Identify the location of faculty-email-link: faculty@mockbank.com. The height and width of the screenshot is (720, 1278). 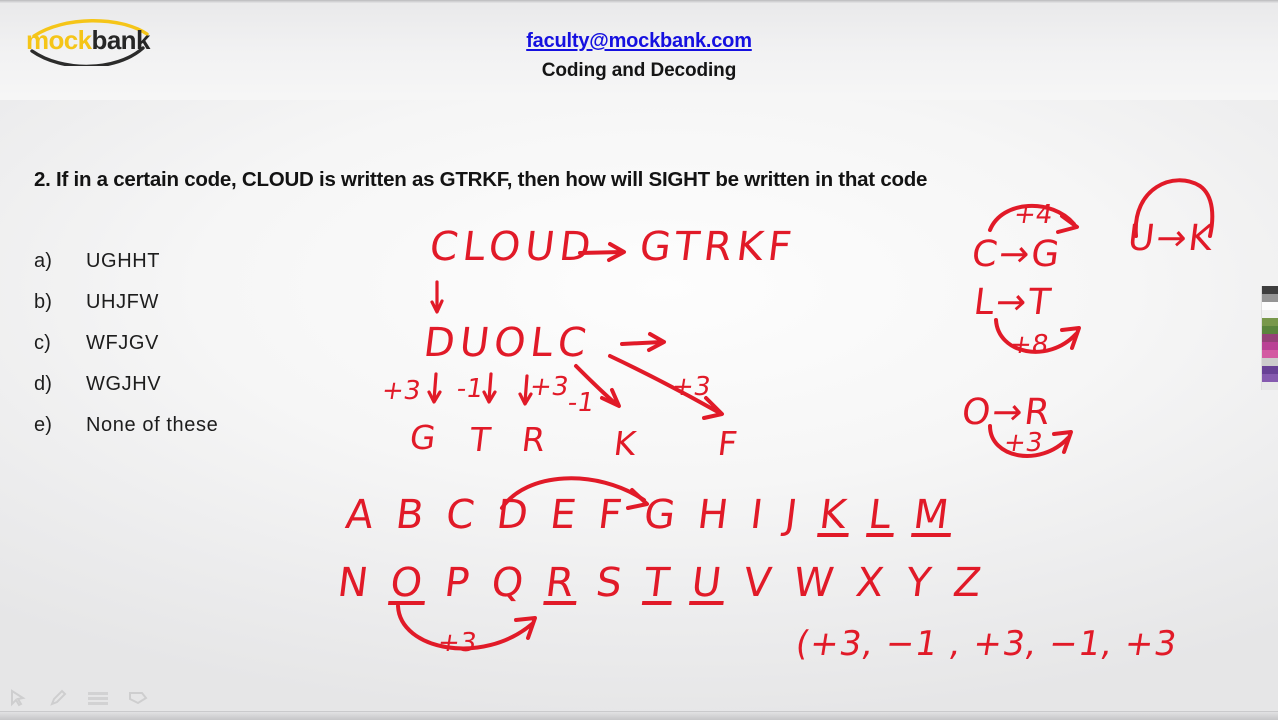
(639, 41).